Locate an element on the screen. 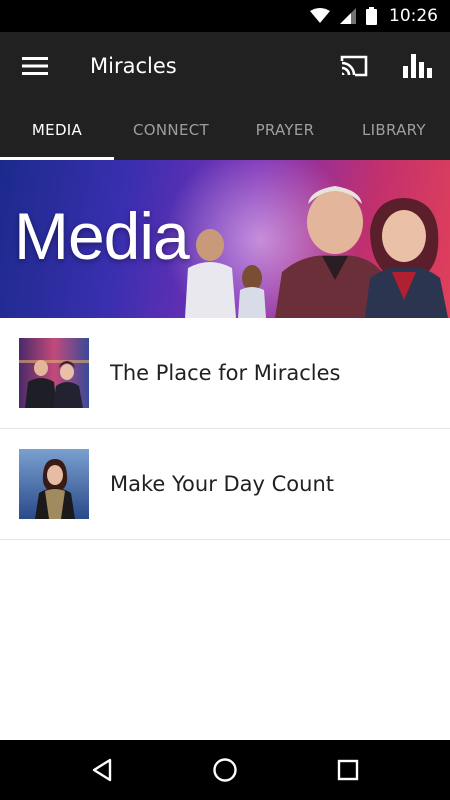 This screenshot has width=450, height=800. tab-prayer: PRAYER is located at coordinates (285, 130).